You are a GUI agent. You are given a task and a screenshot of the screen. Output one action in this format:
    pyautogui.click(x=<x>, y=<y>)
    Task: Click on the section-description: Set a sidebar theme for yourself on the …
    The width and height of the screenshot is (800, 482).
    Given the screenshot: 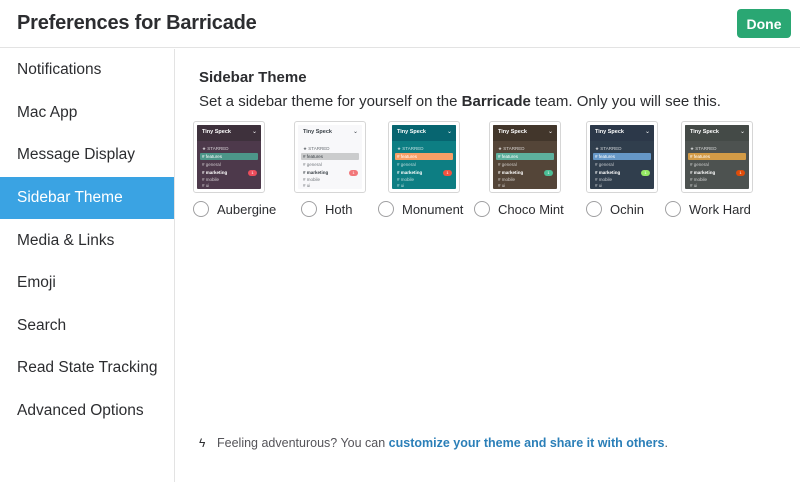 What is the action you would take?
    pyautogui.click(x=460, y=101)
    